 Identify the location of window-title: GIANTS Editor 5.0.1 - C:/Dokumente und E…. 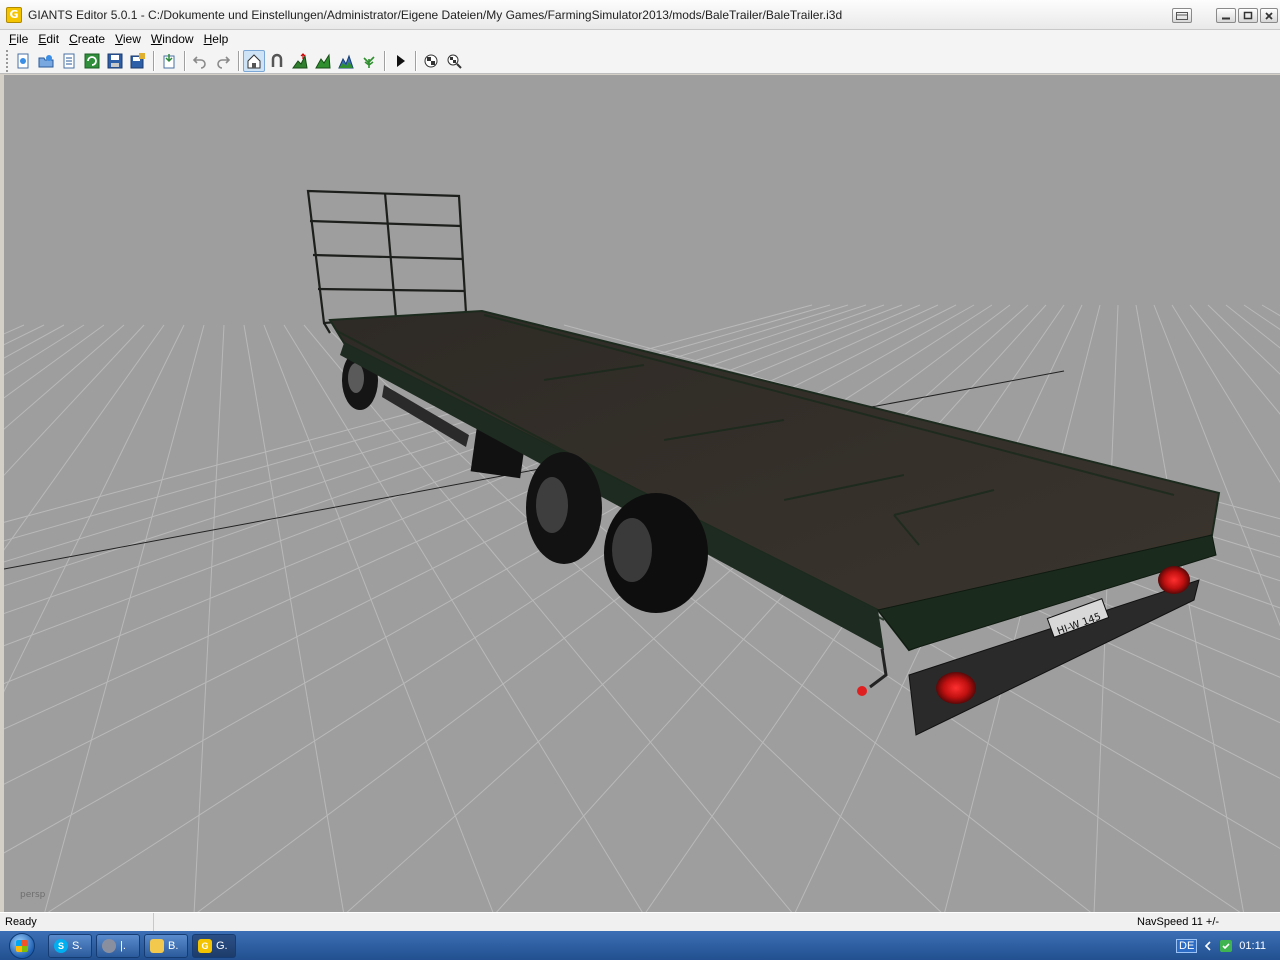
(435, 14).